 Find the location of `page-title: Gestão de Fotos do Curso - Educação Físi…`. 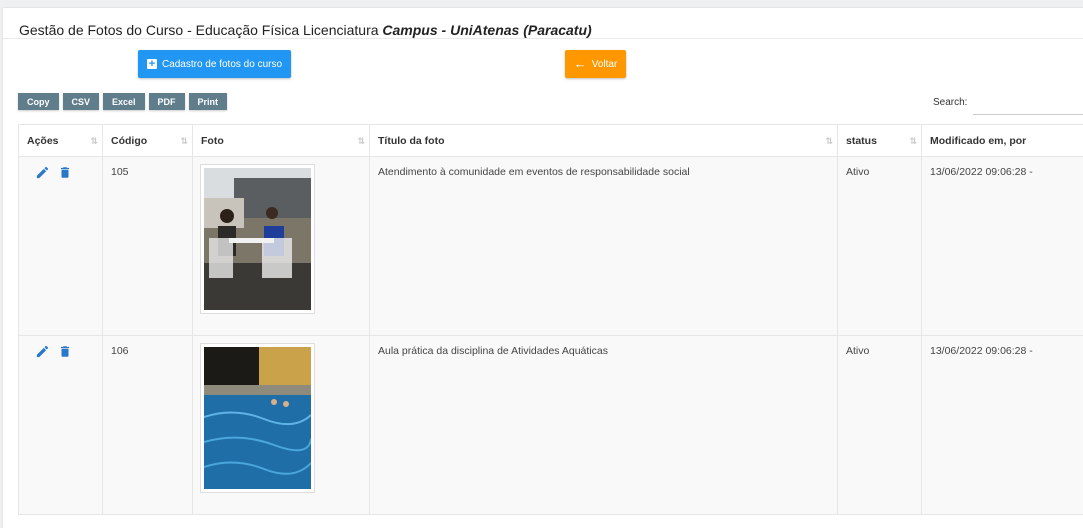

page-title: Gestão de Fotos do Curso - Educação Físi… is located at coordinates (305, 30).